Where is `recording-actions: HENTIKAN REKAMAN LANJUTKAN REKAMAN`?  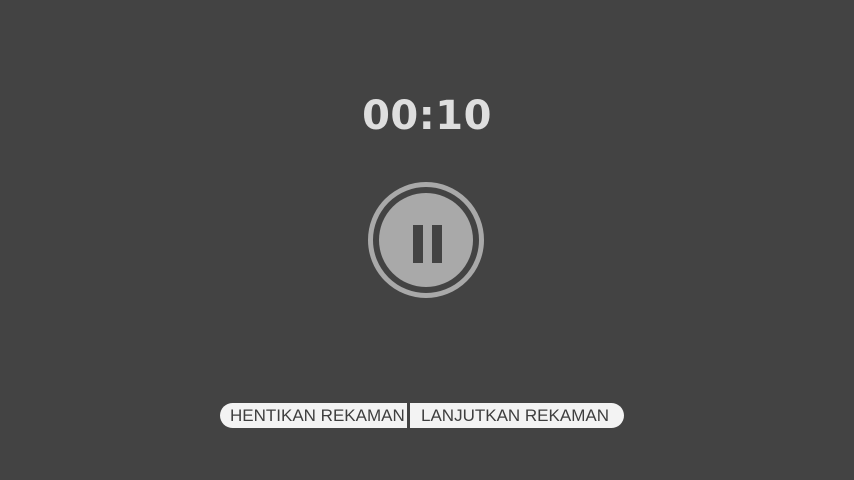
recording-actions: HENTIKAN REKAMAN LANJUTKAN REKAMAN is located at coordinates (422, 415).